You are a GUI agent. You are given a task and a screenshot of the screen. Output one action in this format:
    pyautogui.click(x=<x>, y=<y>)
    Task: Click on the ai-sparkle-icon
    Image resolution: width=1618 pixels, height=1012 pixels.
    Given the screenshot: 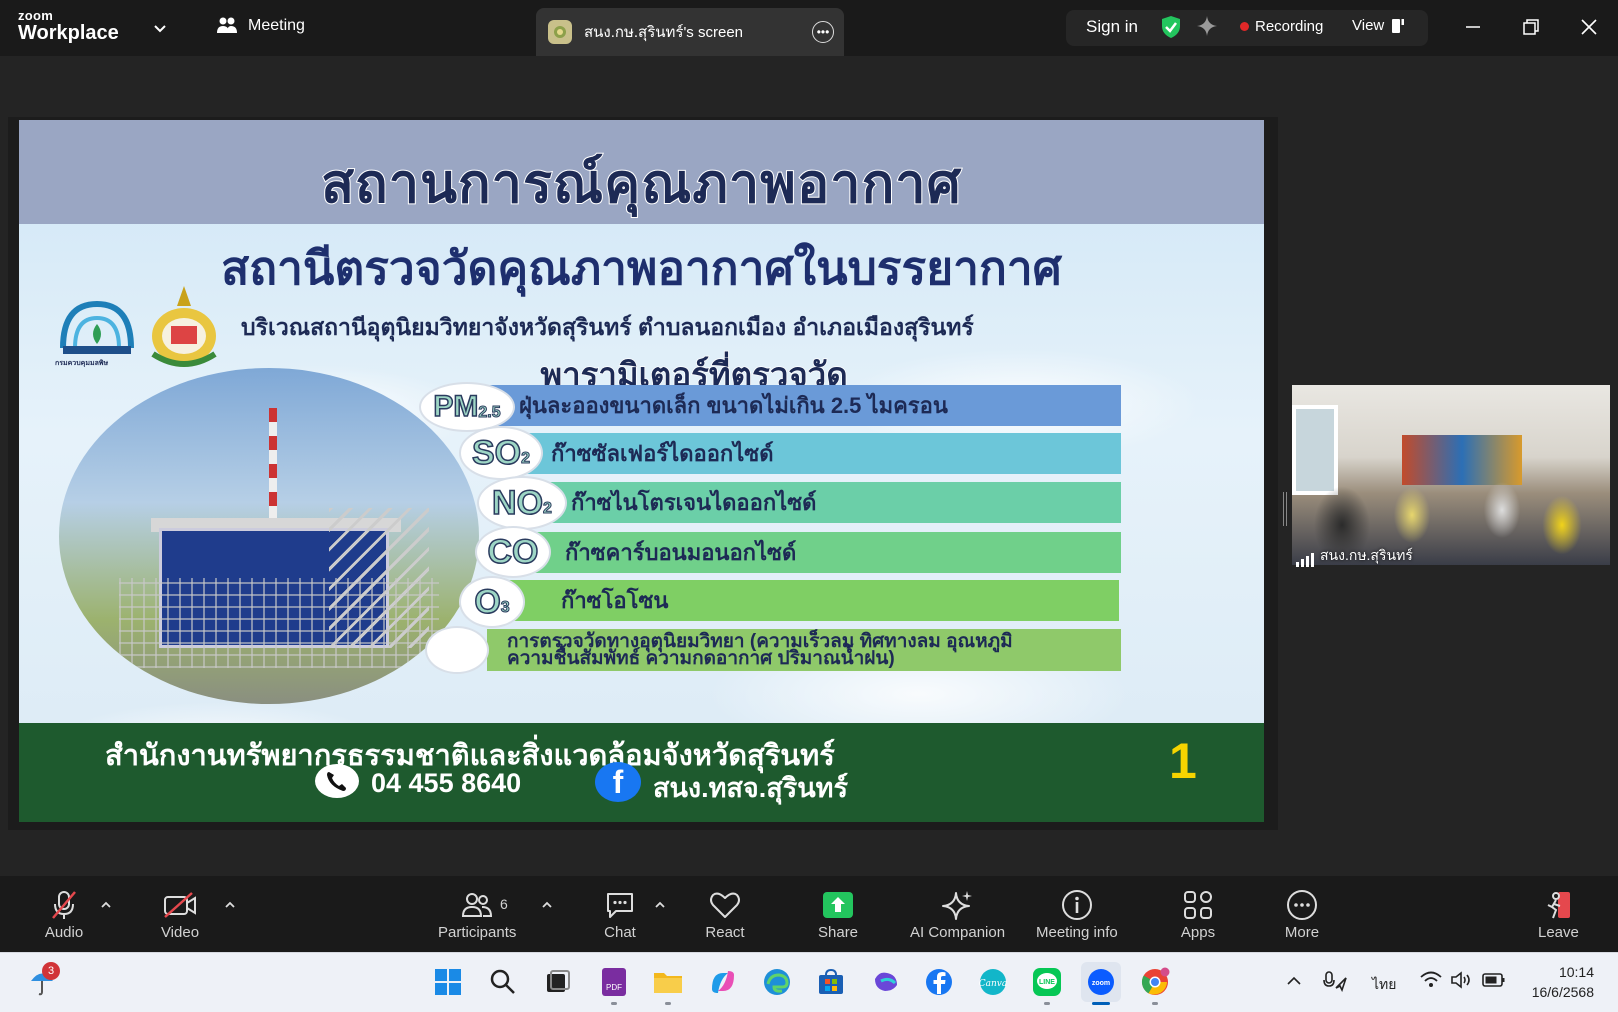 What is the action you would take?
    pyautogui.click(x=1207, y=26)
    